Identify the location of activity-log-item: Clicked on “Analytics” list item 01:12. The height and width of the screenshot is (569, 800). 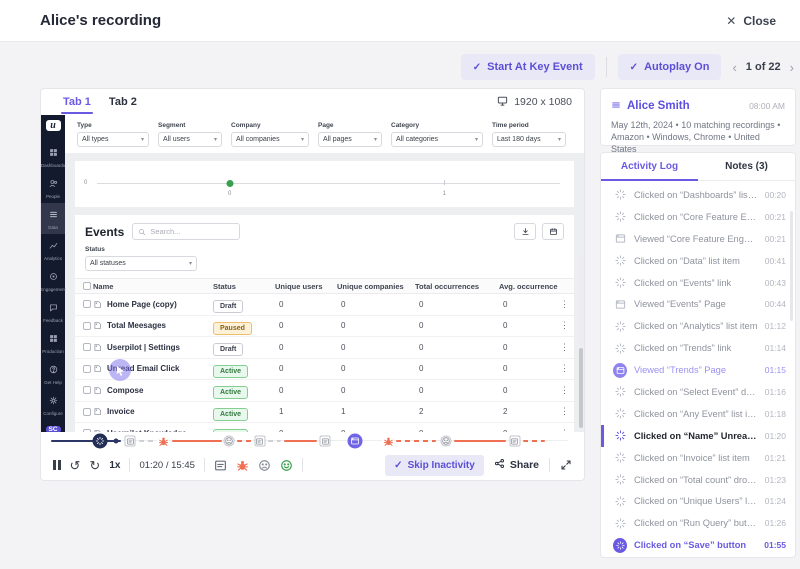
(698, 326).